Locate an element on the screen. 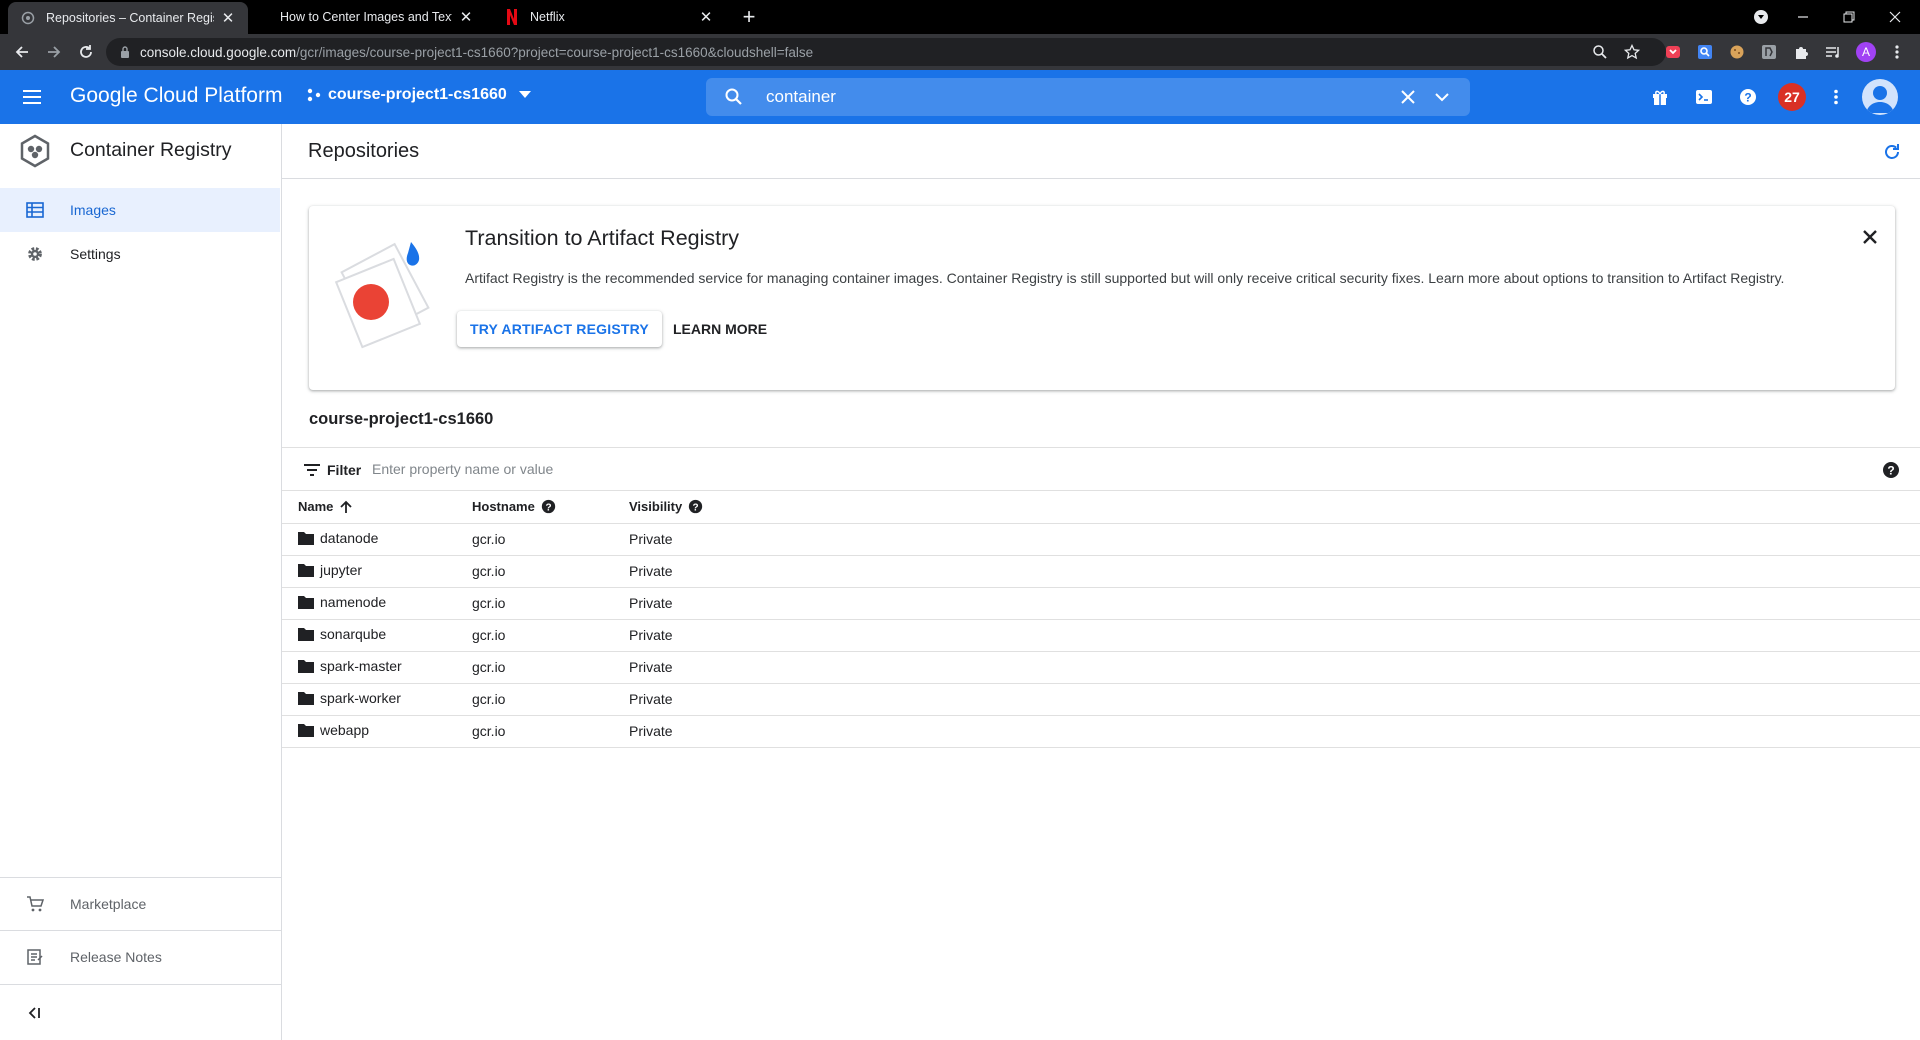  sidebar-item-images: Images is located at coordinates (140, 210).